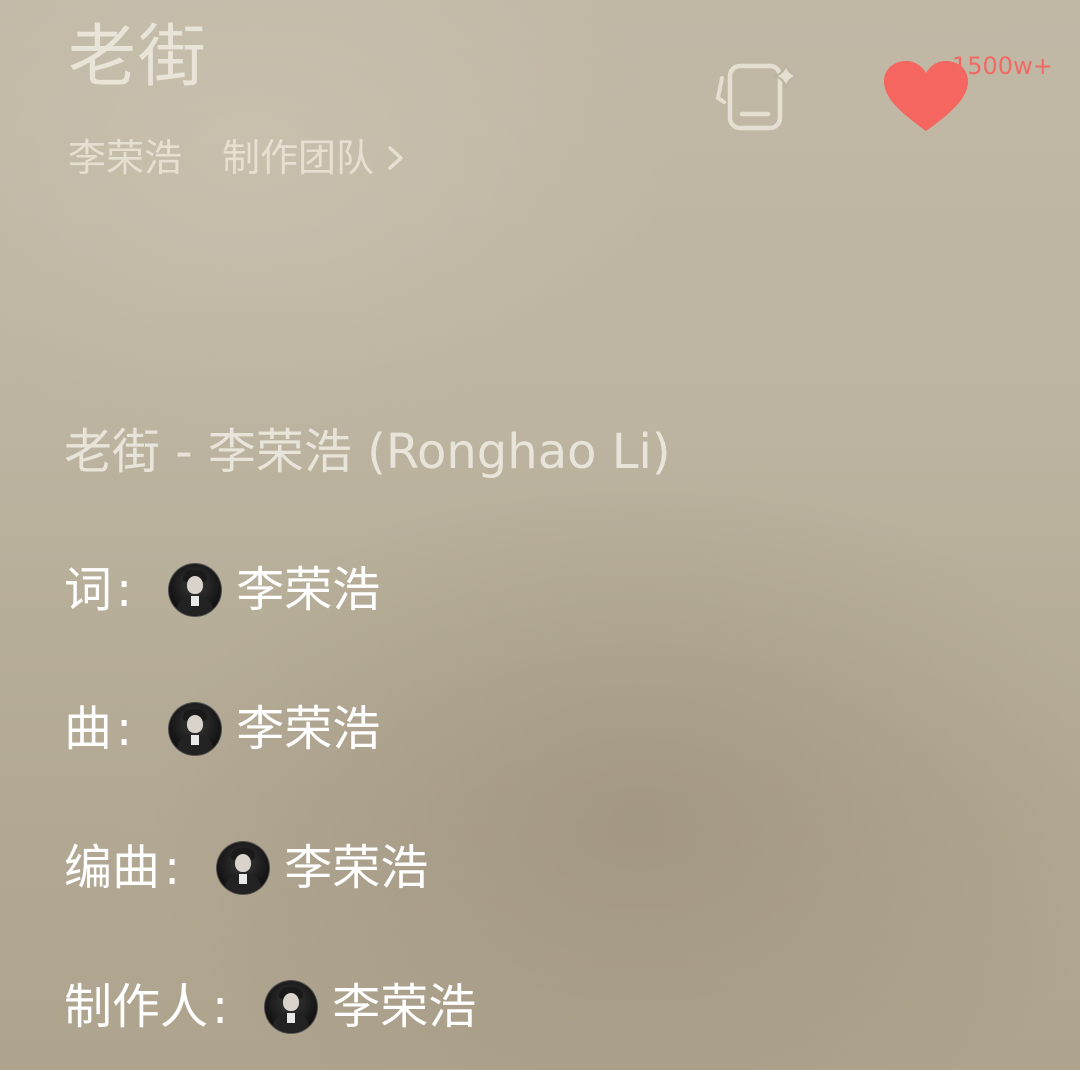  I want to click on credit-label: 制作人, so click(136, 1007).